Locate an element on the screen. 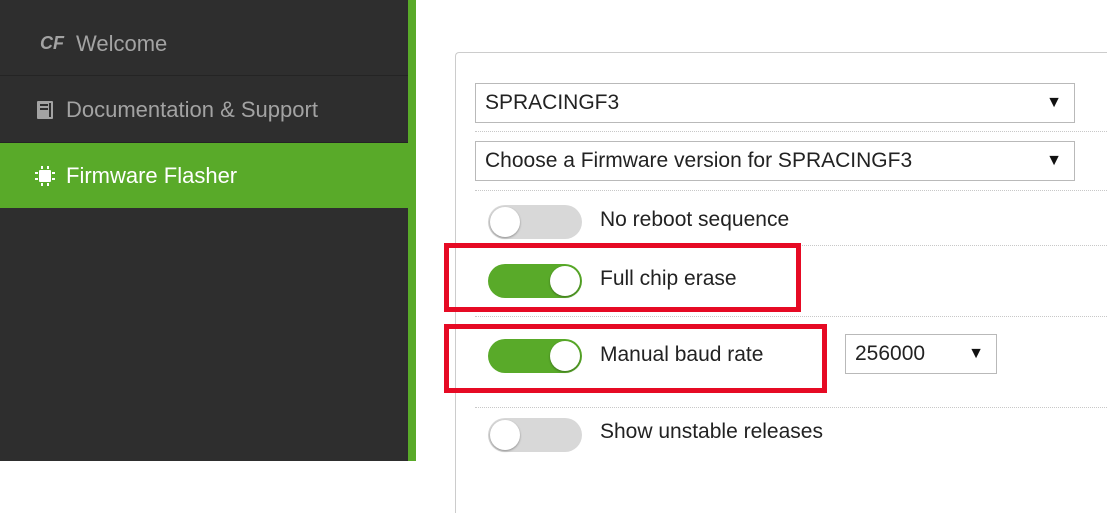 This screenshot has height=513, width=1107. sidebar-item-documentation: Documentation & Support is located at coordinates (204, 110).